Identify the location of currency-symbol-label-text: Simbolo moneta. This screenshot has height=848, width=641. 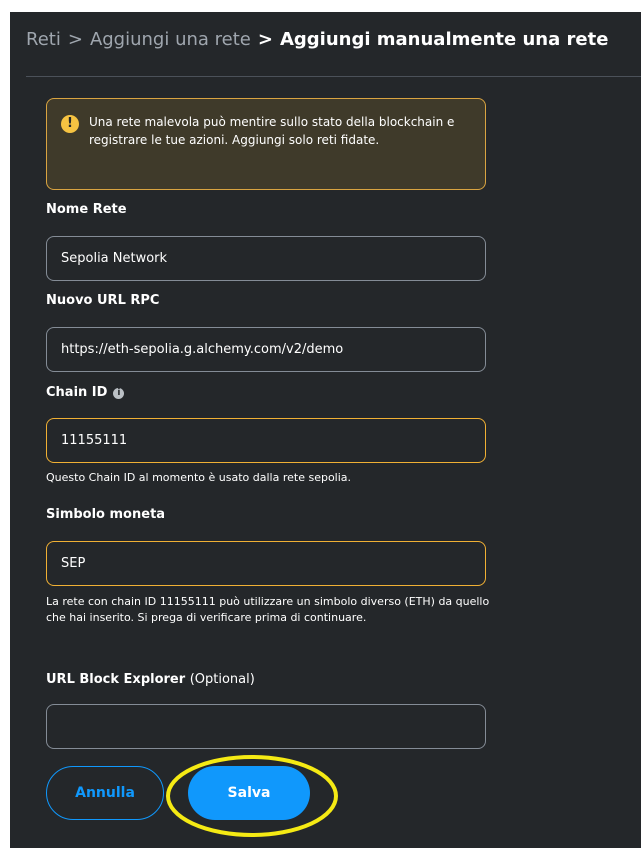
(106, 514).